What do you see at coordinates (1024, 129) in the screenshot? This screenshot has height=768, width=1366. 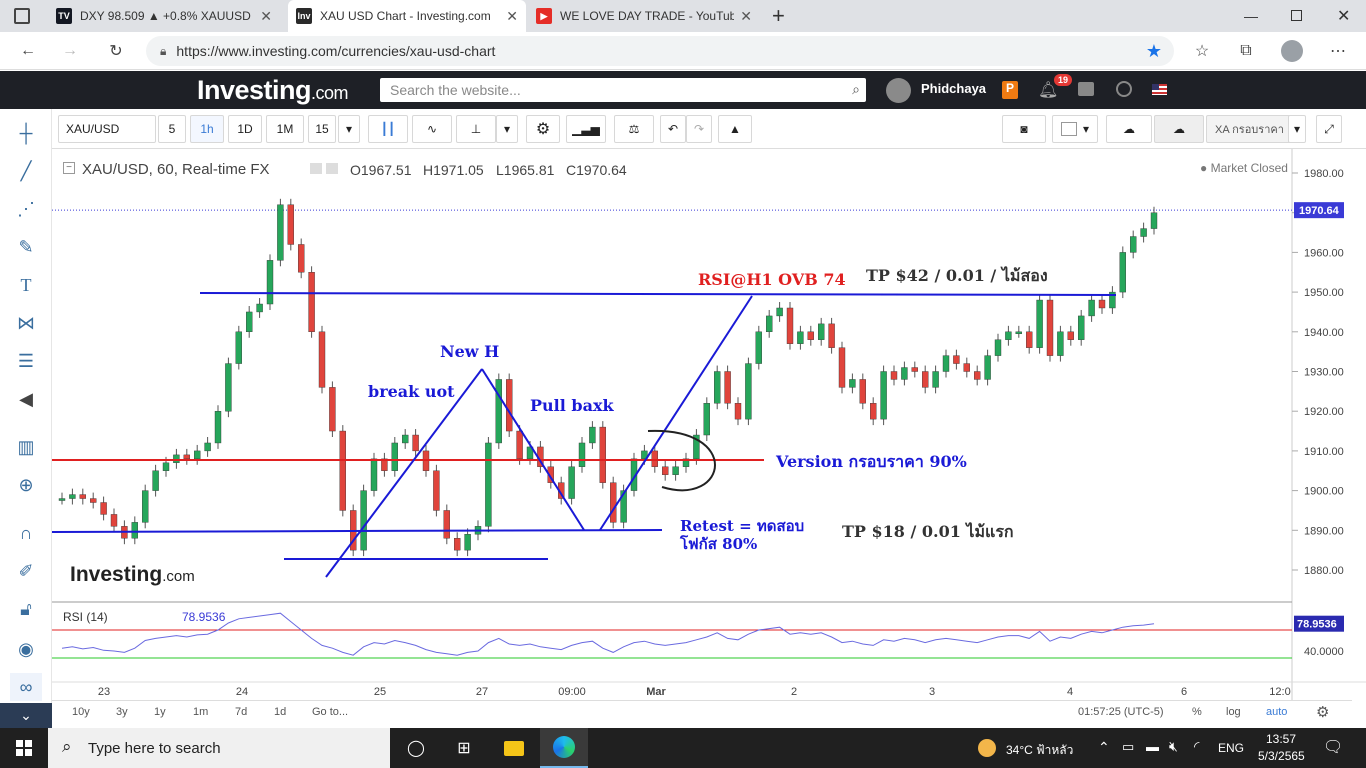 I see `camera-icon: ◙` at bounding box center [1024, 129].